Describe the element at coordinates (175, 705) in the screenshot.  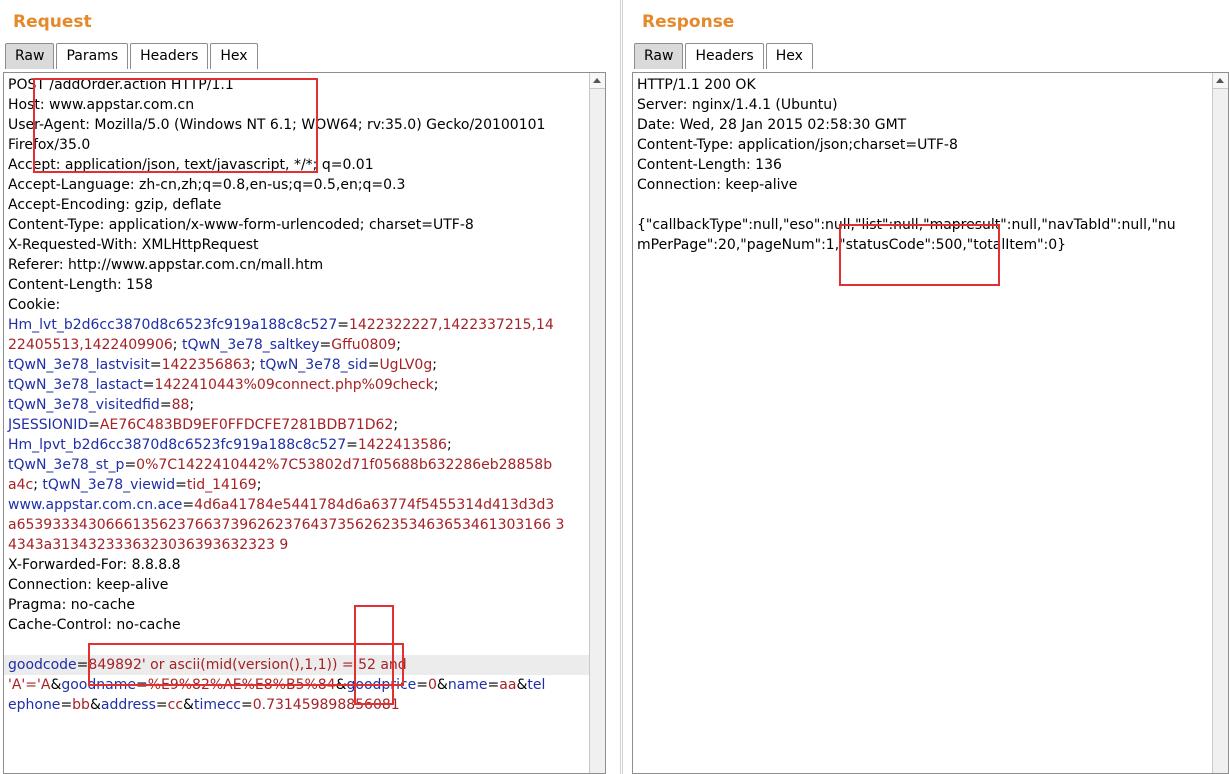
I see `param-value: cc` at that location.